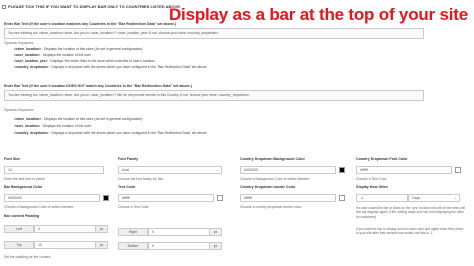 The height and width of the screenshot is (266, 474). I want to click on padding-left-input: 0, so click(65, 229).